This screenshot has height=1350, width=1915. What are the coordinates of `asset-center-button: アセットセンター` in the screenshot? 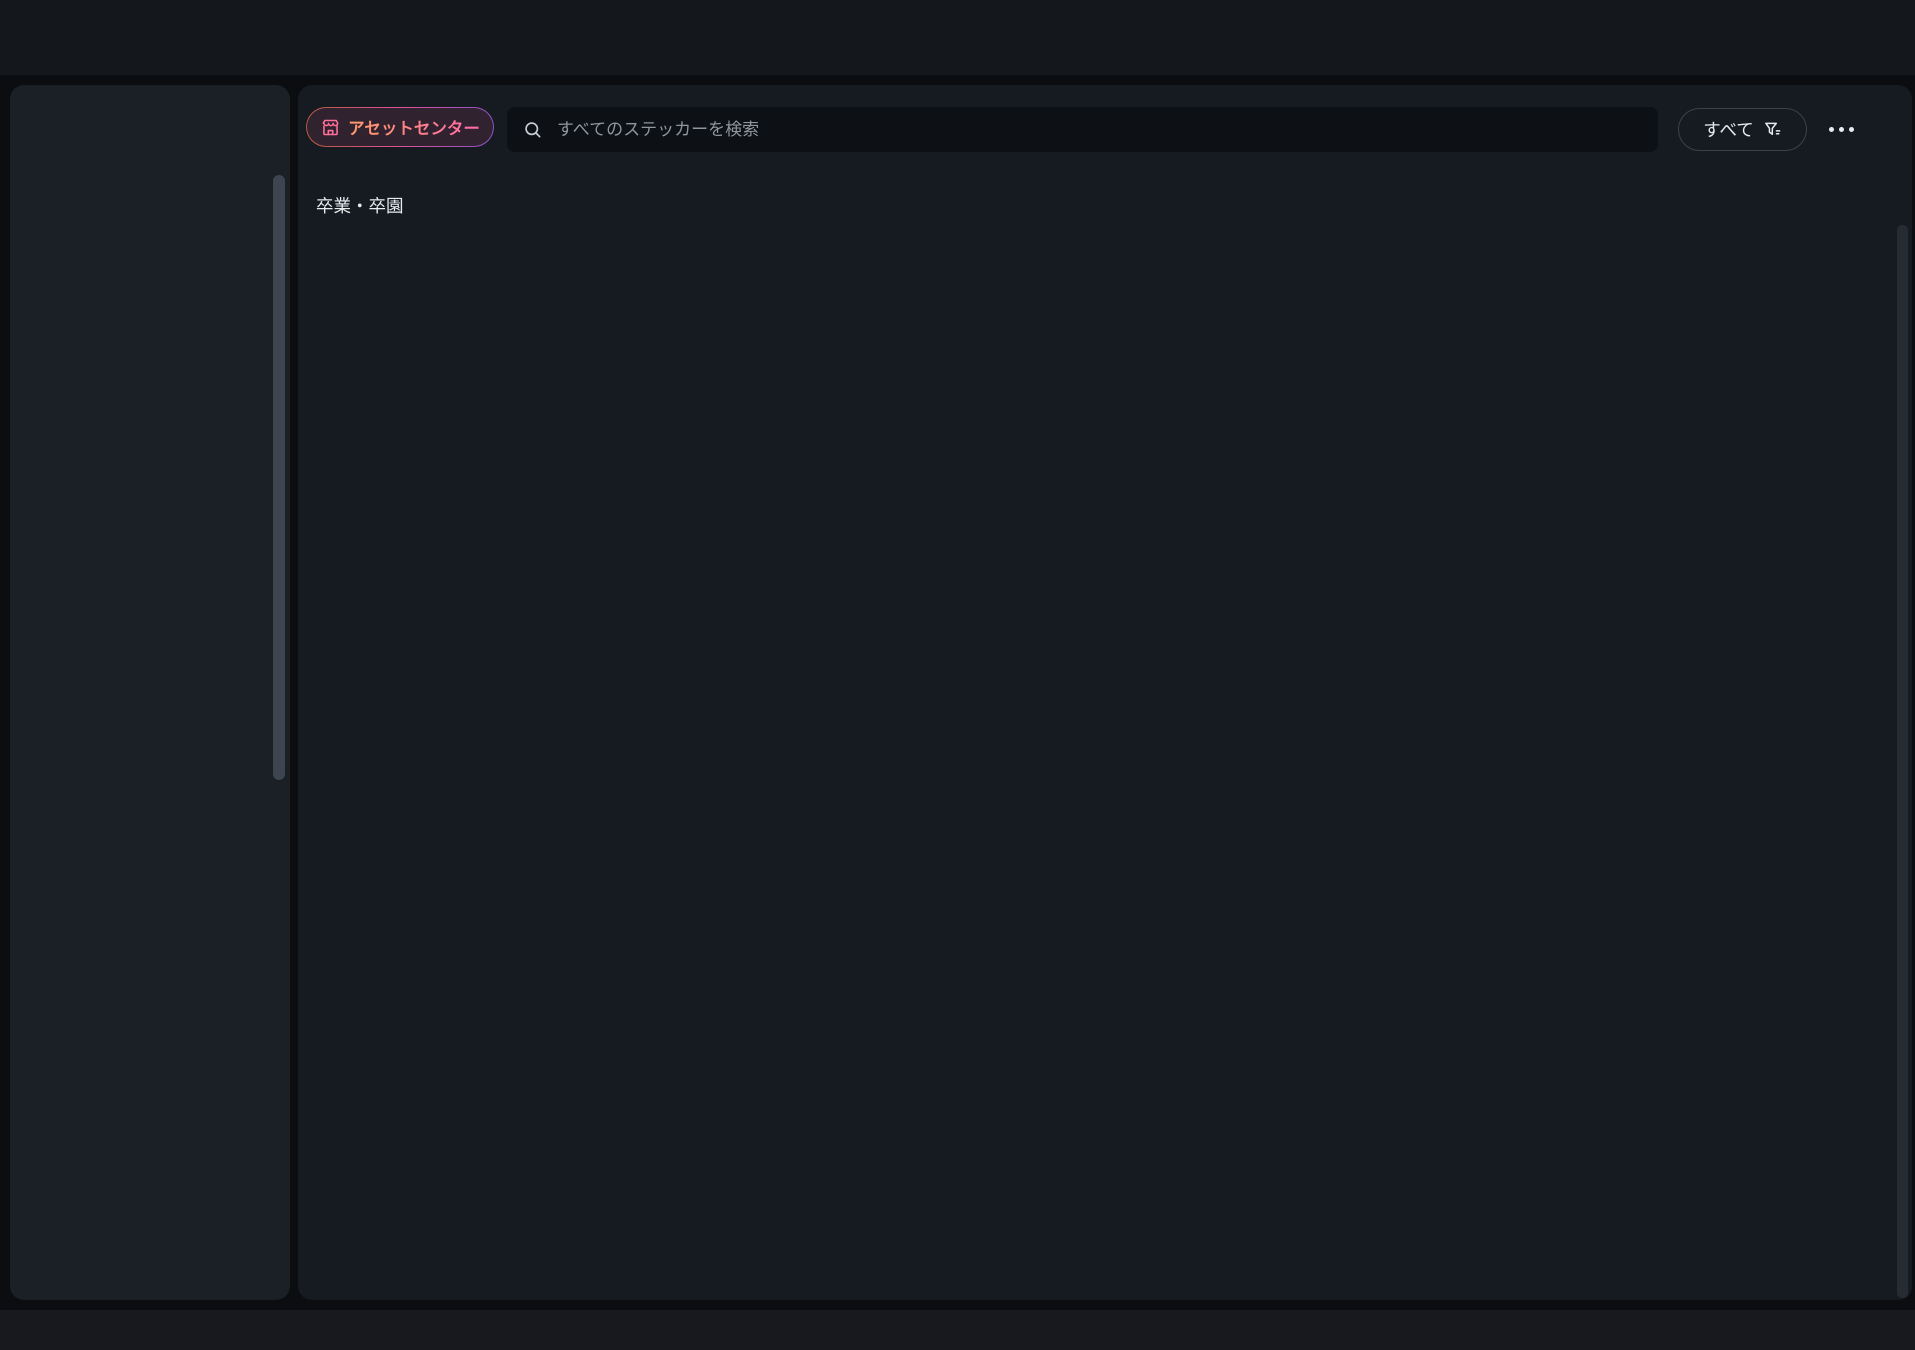 It's located at (400, 127).